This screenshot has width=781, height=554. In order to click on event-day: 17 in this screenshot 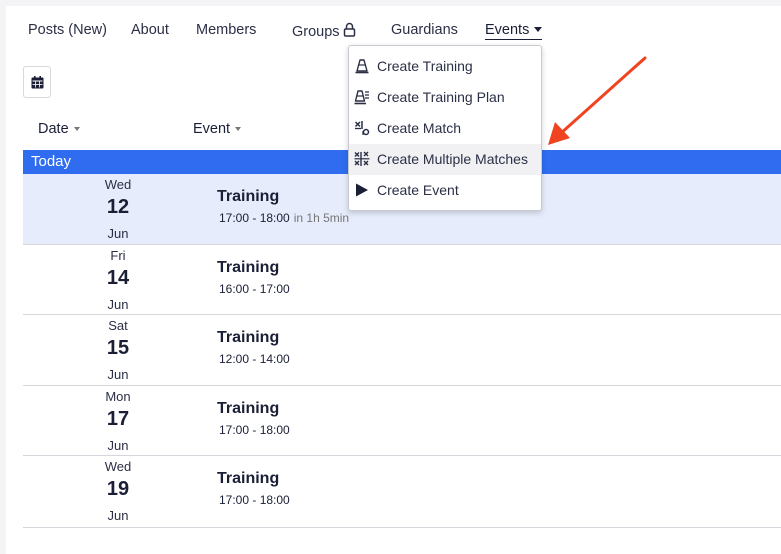, I will do `click(118, 419)`.